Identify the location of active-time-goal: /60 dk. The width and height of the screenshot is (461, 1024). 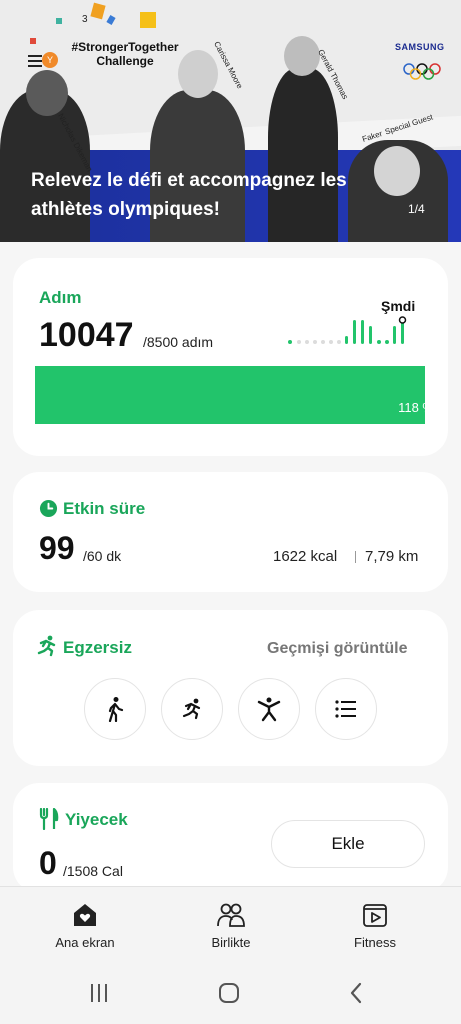
(102, 556).